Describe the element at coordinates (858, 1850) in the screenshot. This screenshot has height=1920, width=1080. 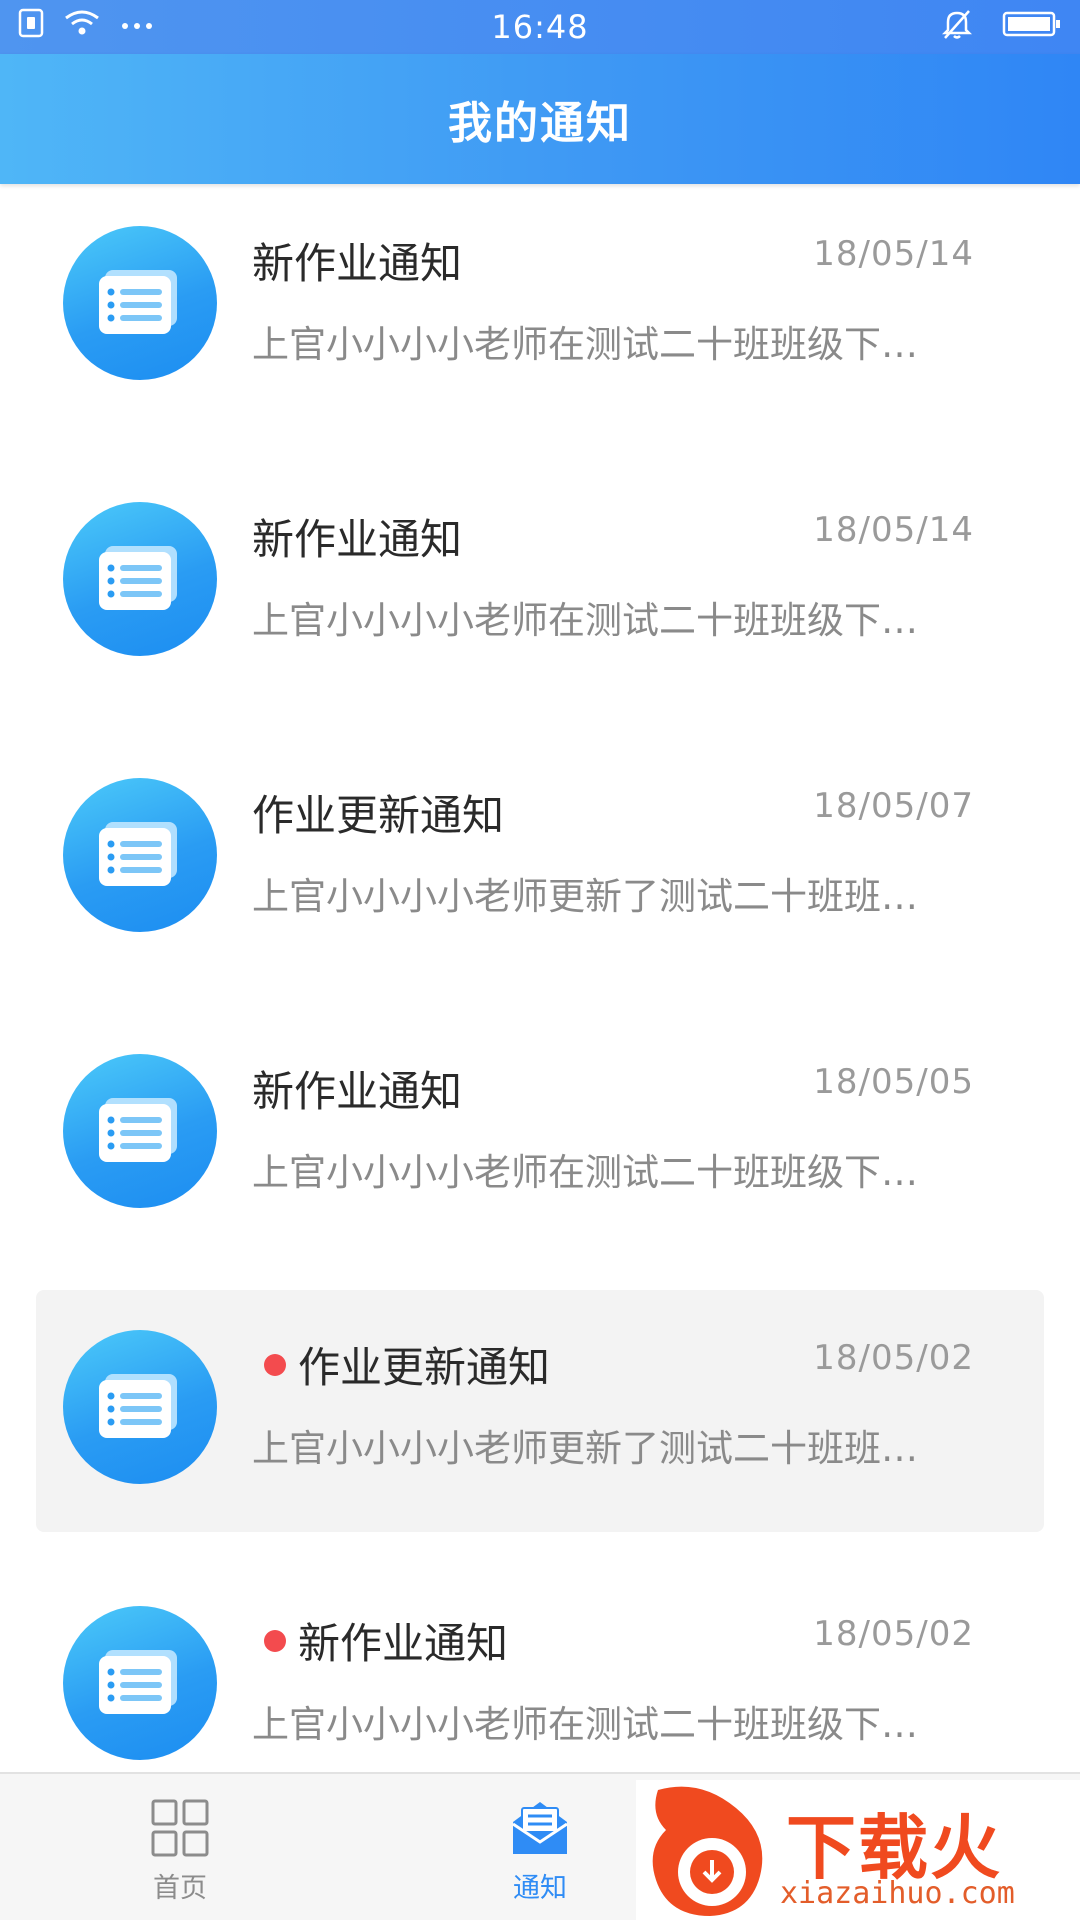
I see `watermark-logo: 下载火 xiazaihuo.com` at that location.